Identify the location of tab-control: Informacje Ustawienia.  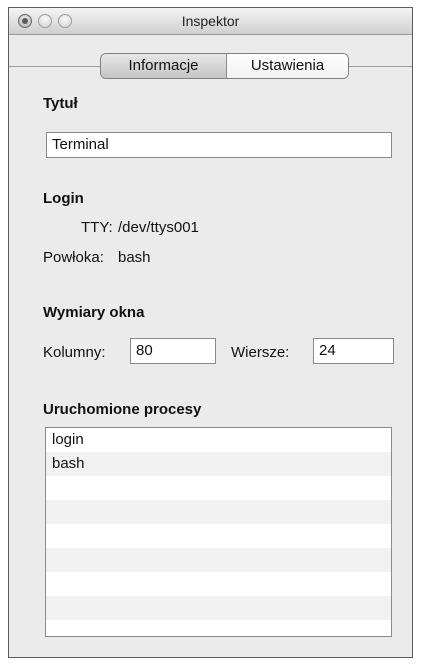
(224, 66).